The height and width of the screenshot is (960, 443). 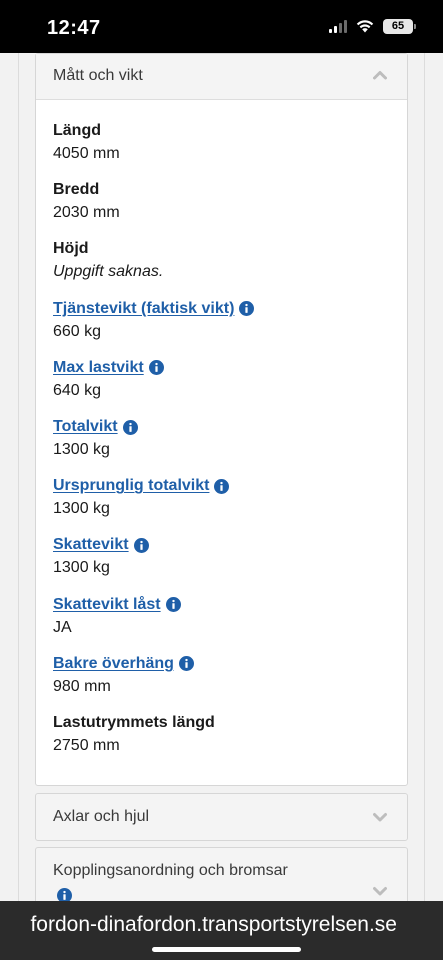 I want to click on browser-url-bar: fordon-dinafordon.transportstyrelsen.se, so click(x=221, y=930).